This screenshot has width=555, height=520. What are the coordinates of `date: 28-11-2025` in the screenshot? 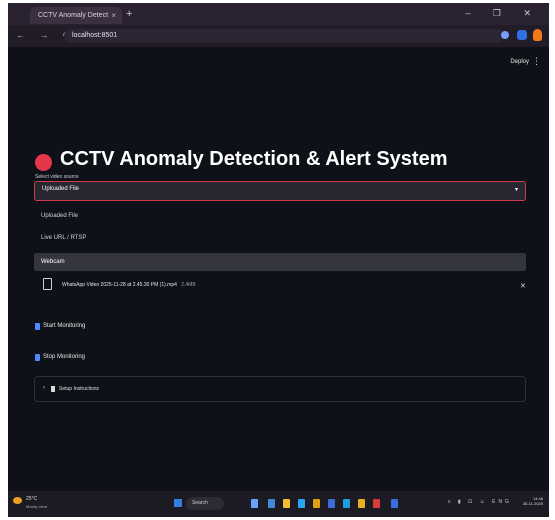 It's located at (532, 503).